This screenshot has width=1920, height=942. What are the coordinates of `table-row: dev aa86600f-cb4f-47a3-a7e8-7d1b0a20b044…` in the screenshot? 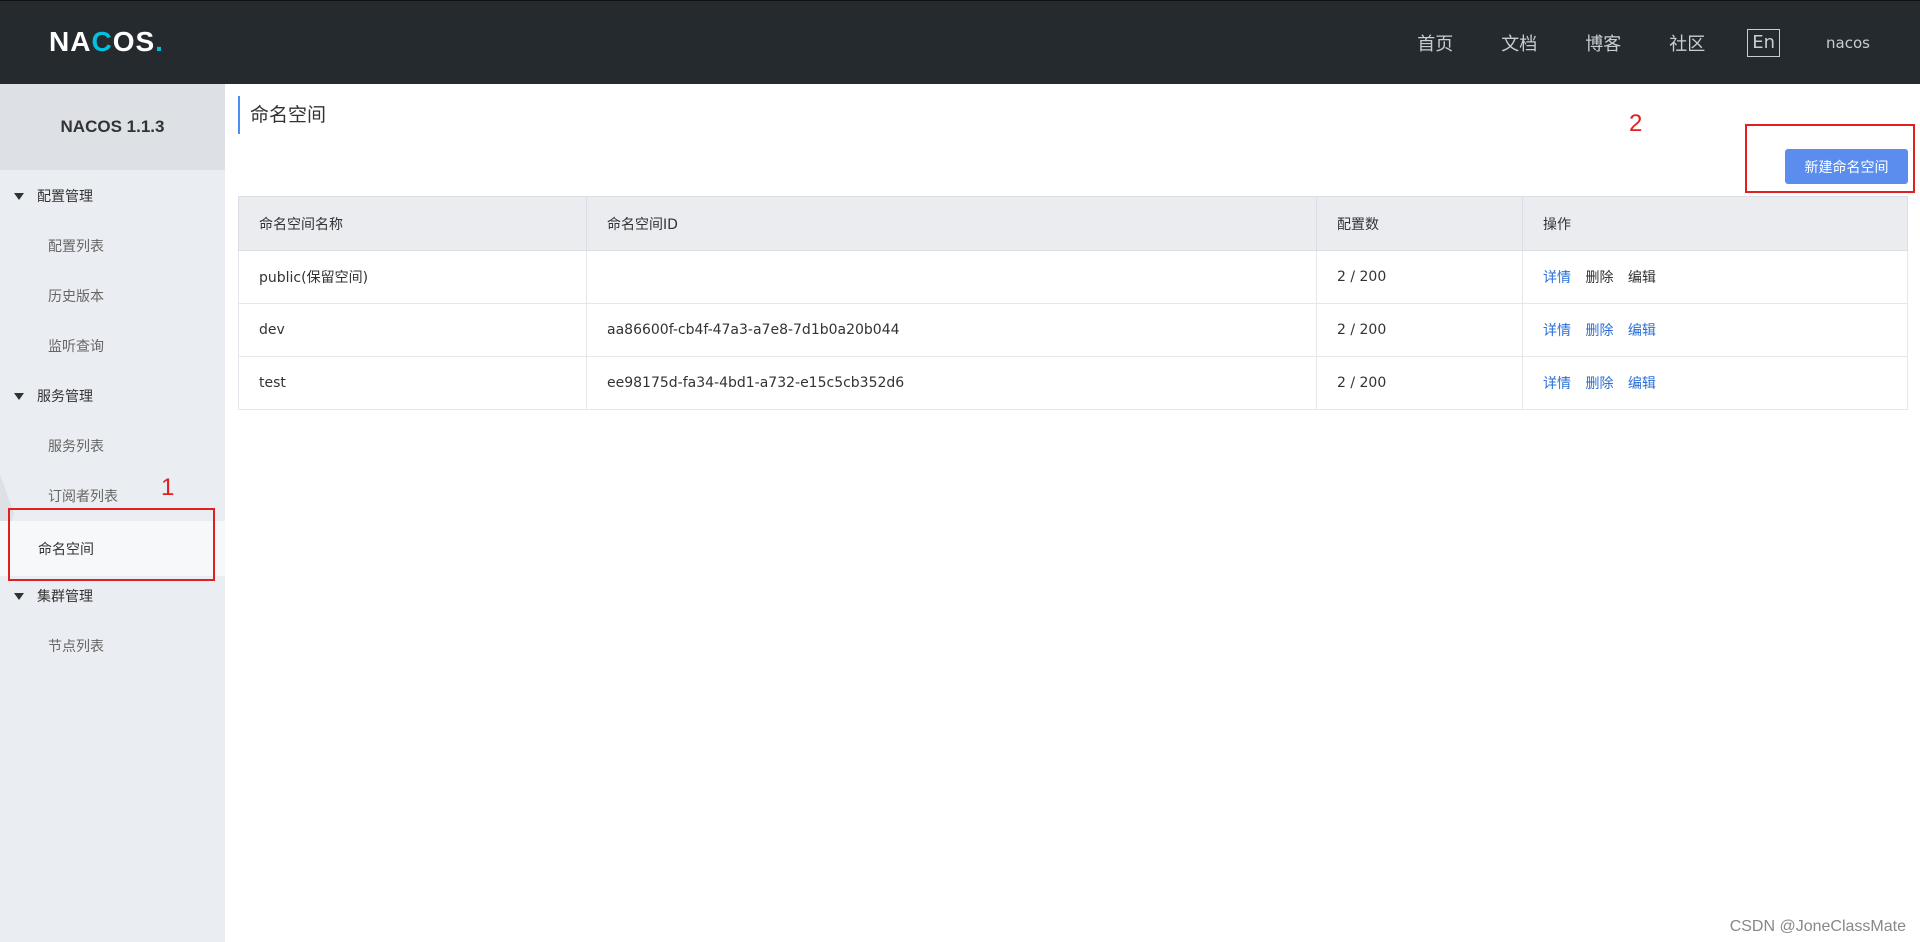 It's located at (1073, 330).